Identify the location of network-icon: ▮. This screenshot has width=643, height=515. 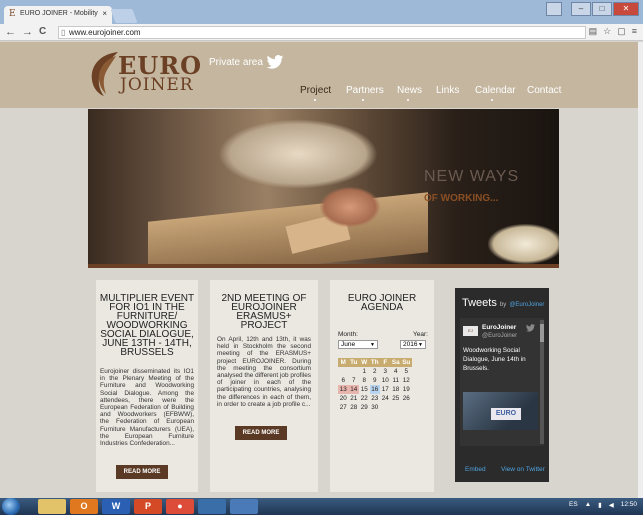
(600, 505).